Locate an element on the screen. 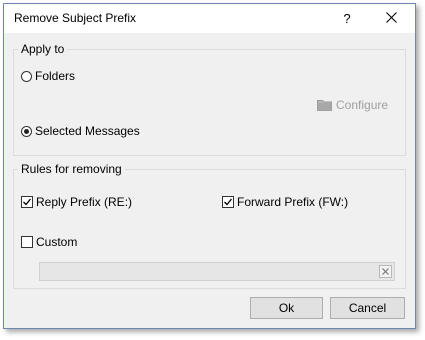  folders-radio-circle is located at coordinates (26, 76).